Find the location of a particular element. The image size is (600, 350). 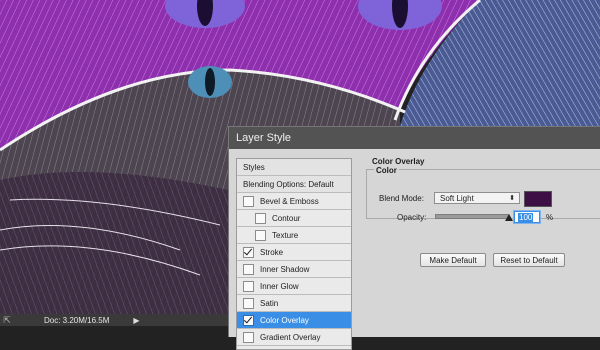

stroke-checkbox is located at coordinates (248, 252).